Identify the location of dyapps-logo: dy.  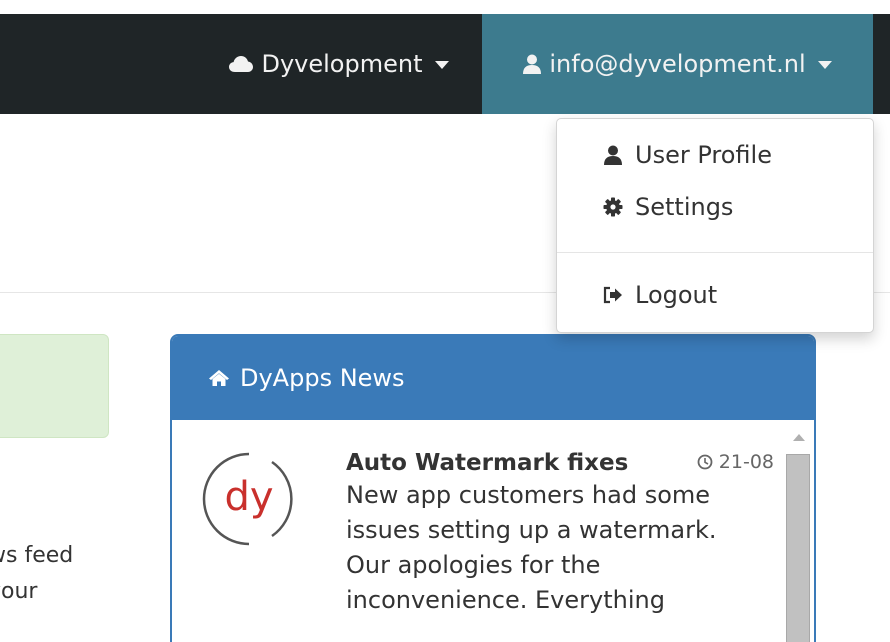
(249, 499).